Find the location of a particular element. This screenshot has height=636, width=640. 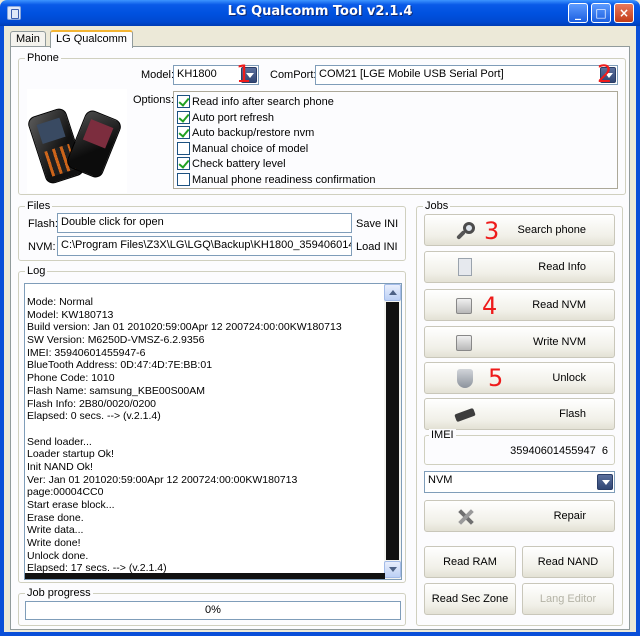

drive-write-icon is located at coordinates (465, 343).